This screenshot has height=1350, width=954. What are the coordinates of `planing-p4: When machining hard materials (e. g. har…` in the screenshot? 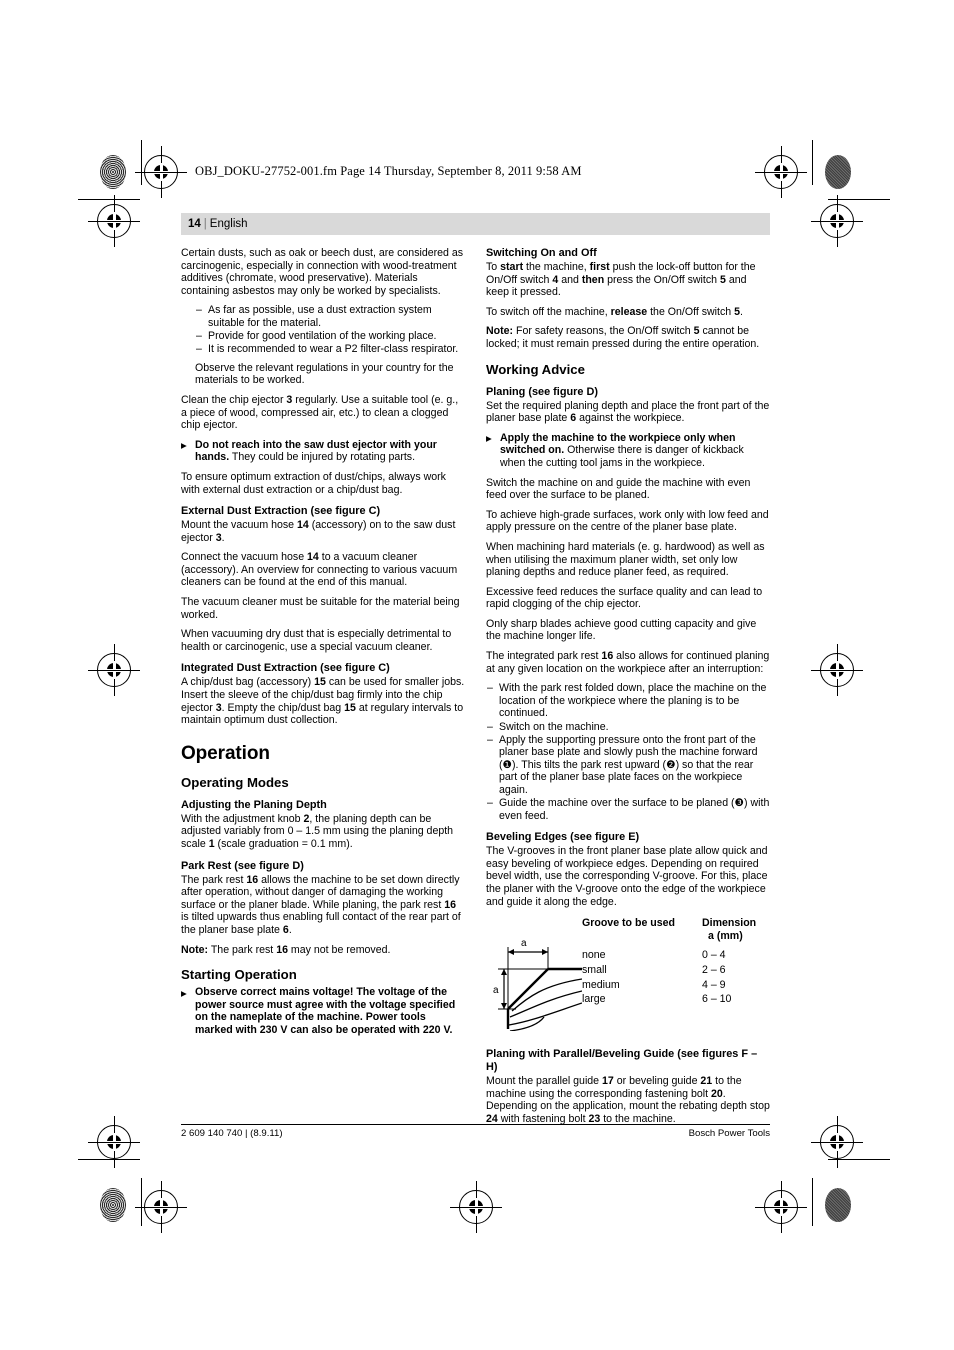 It's located at (625, 559).